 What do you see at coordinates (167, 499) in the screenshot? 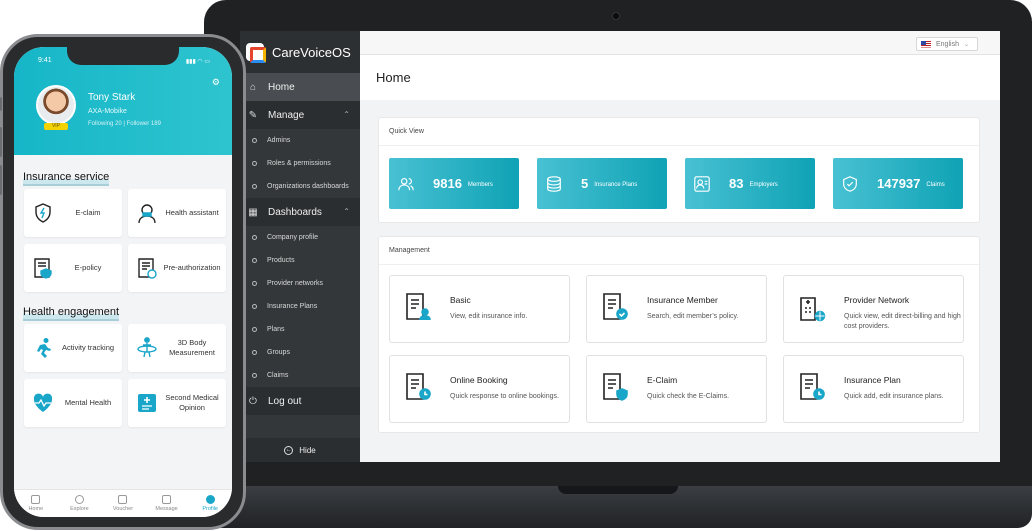
I see `message-icon` at bounding box center [167, 499].